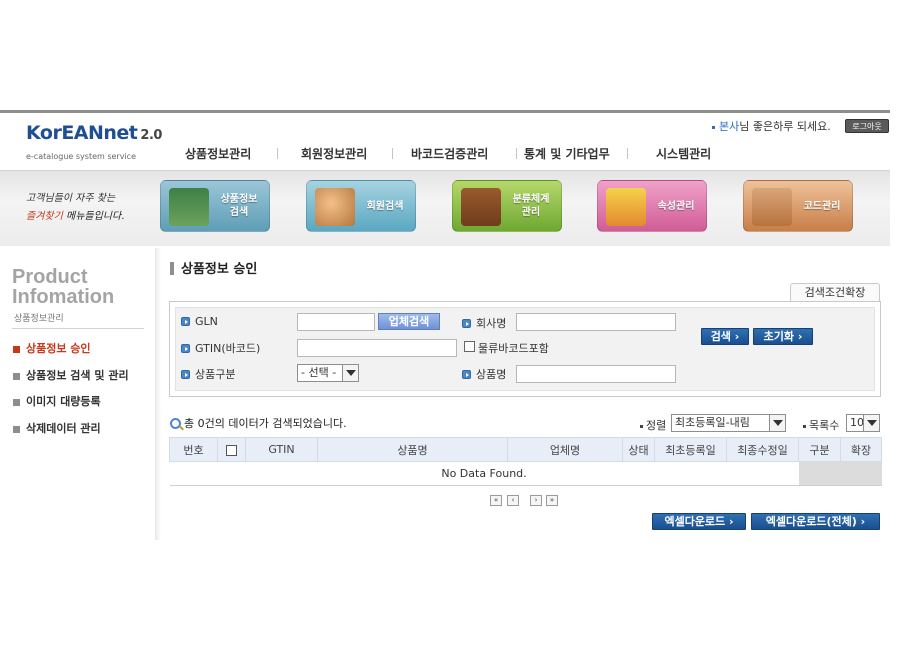 This screenshot has height=650, width=900. I want to click on attribute-folders-icon, so click(626, 207).